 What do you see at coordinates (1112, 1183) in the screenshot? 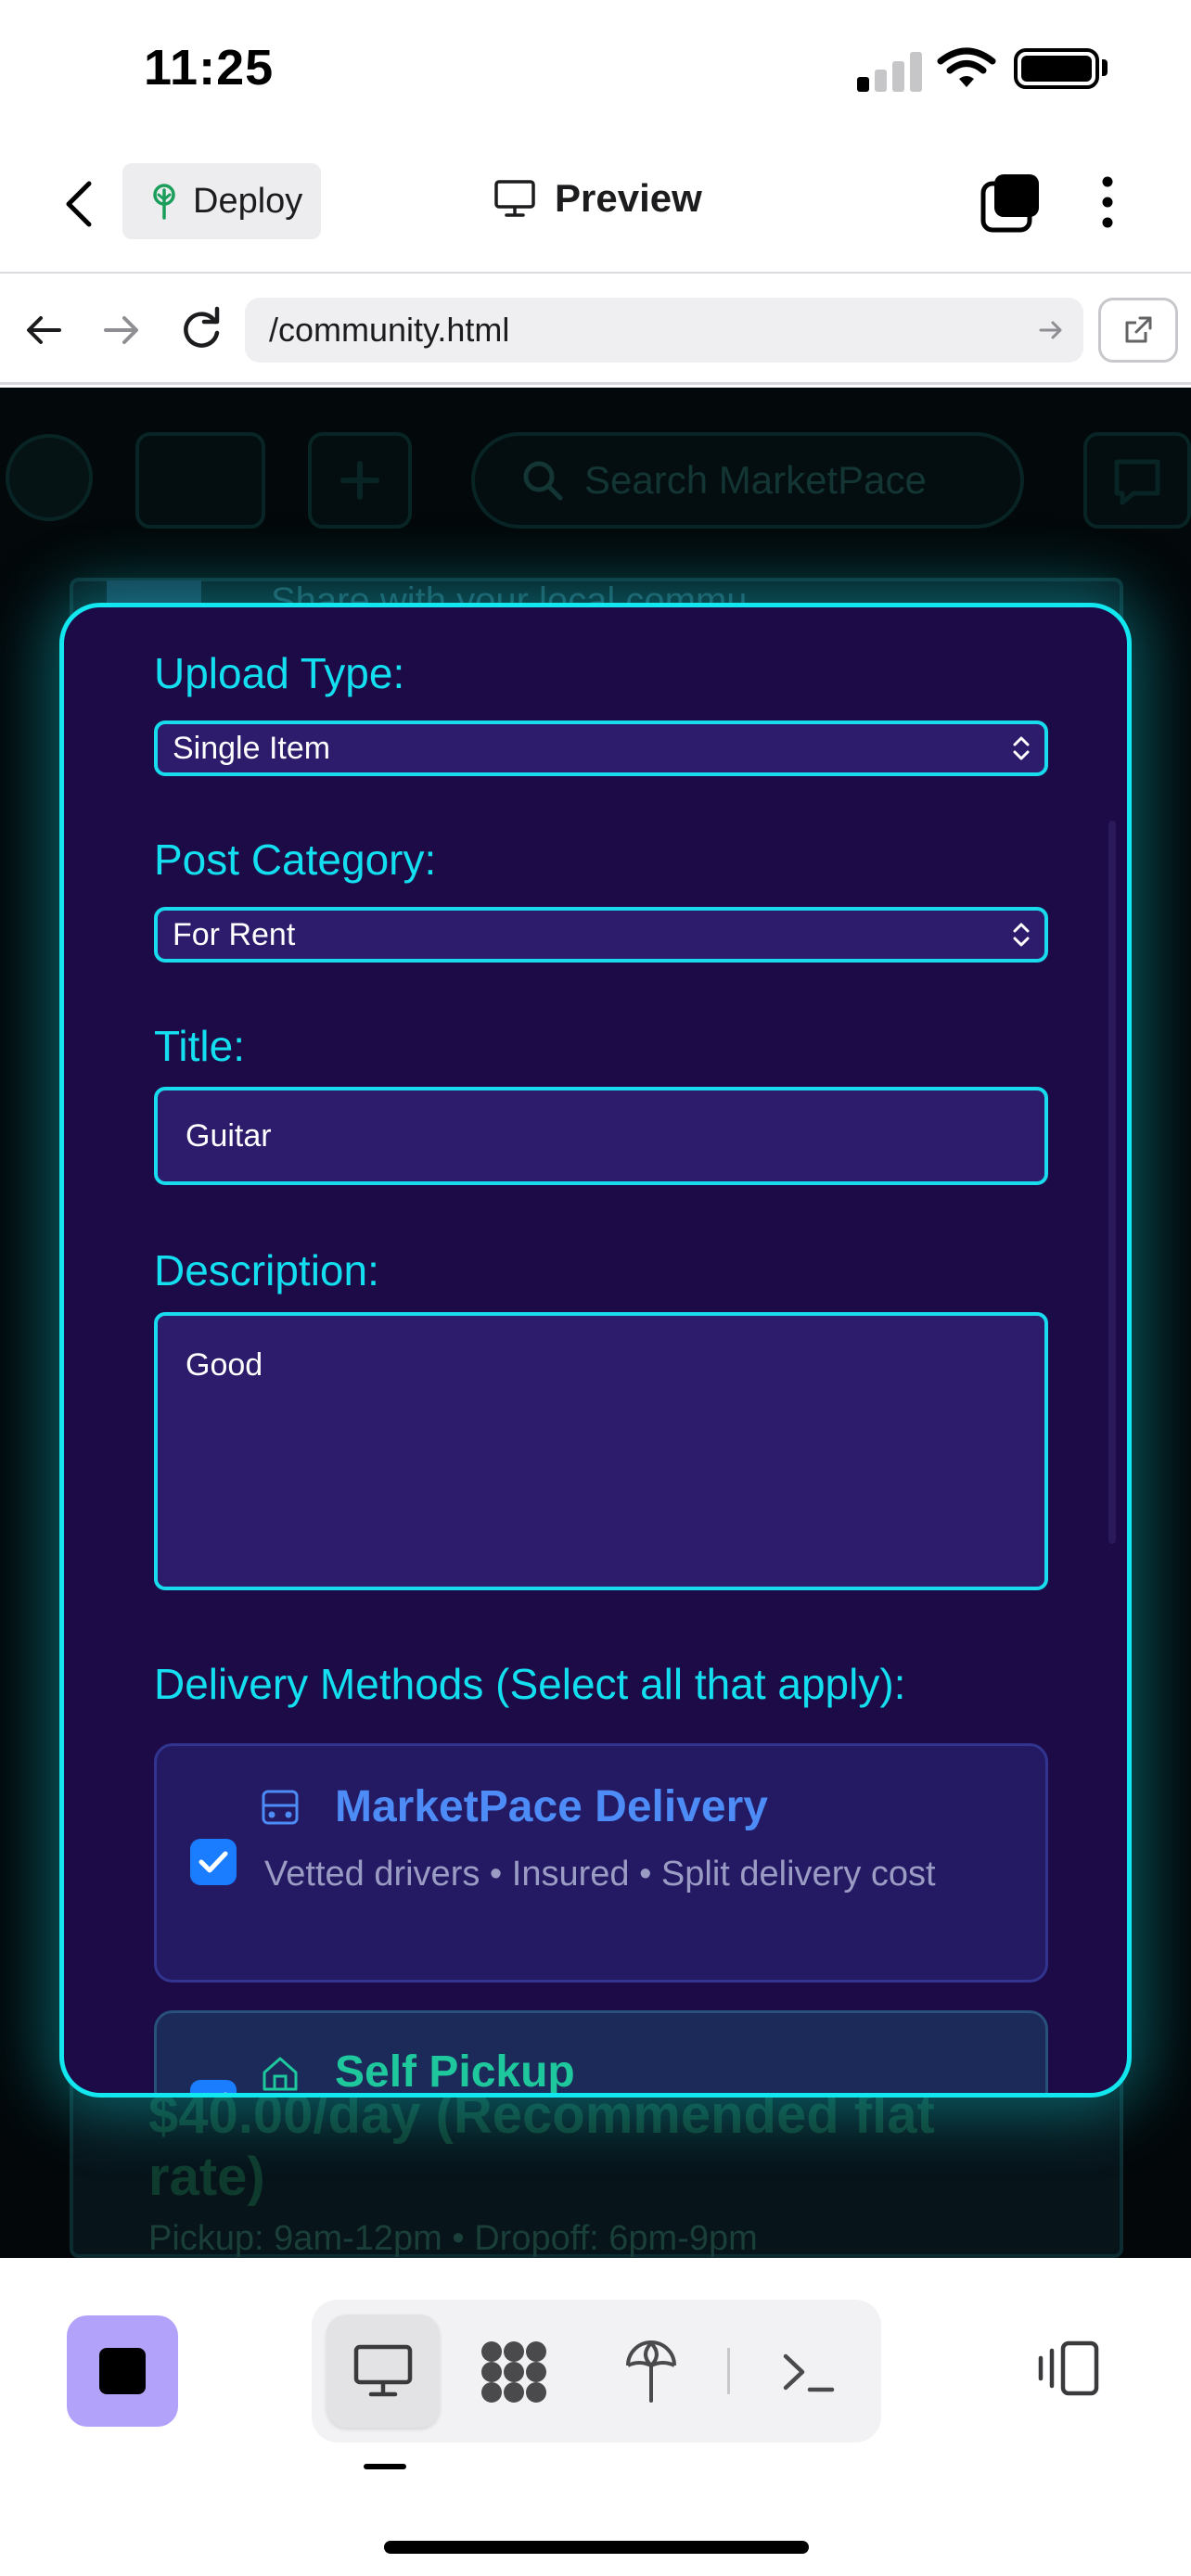
I see `modal-scrollbar` at bounding box center [1112, 1183].